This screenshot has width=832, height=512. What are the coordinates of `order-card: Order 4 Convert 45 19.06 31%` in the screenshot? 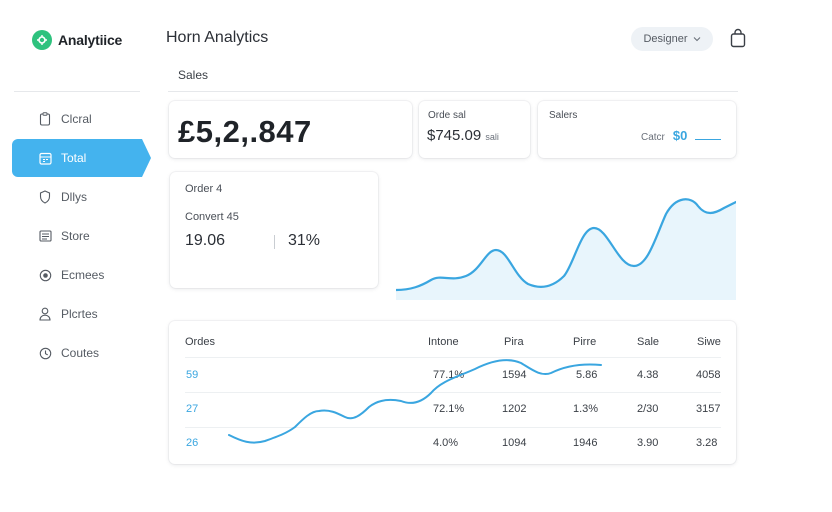 It's located at (274, 230).